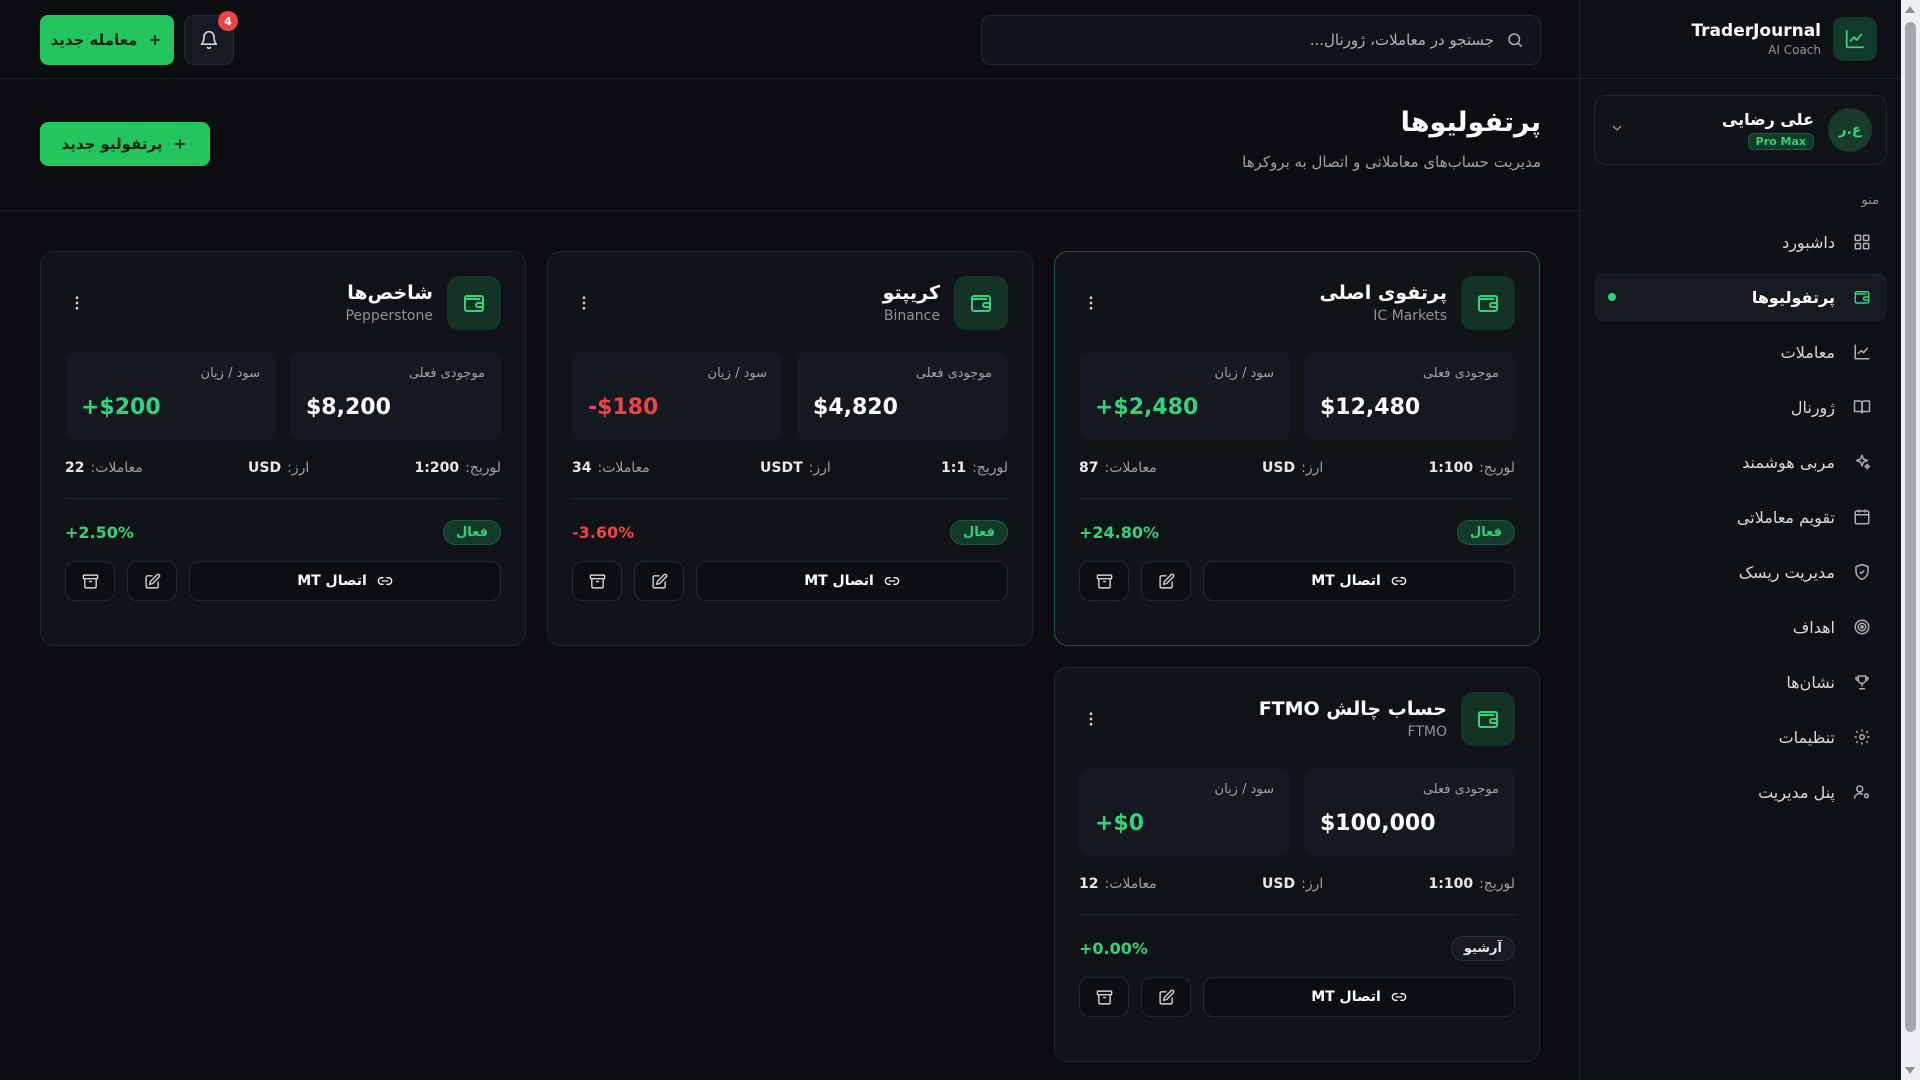  I want to click on balance-stat: موجودی فعلی $12,480, so click(1409, 396).